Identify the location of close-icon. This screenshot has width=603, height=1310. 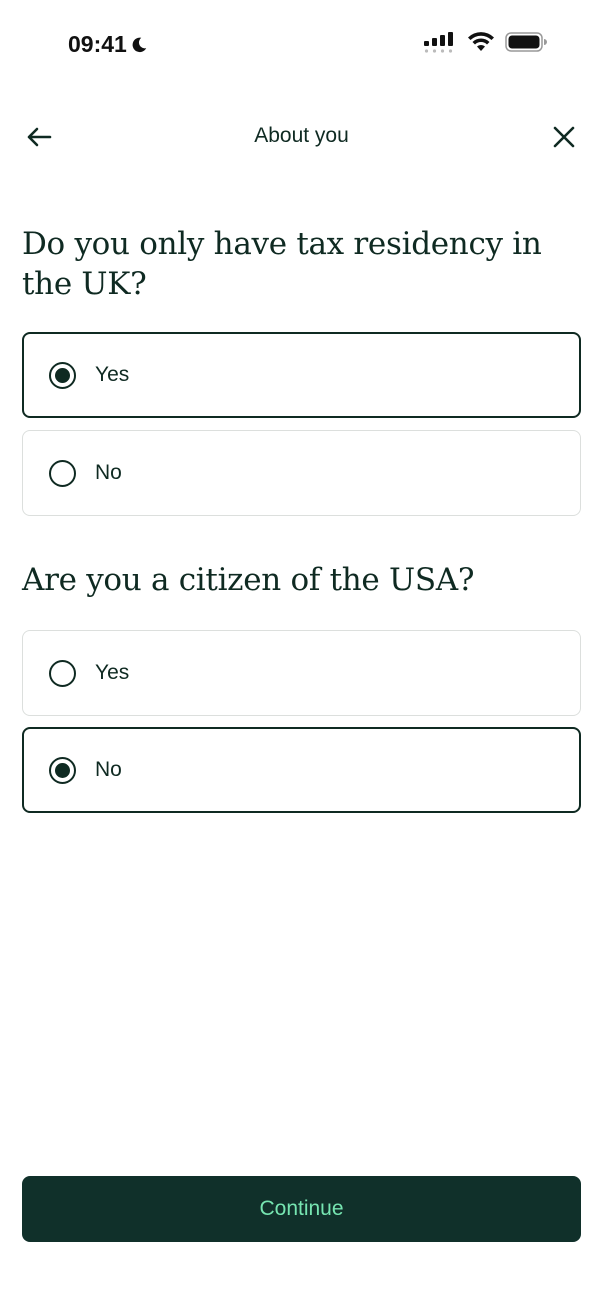
(564, 137).